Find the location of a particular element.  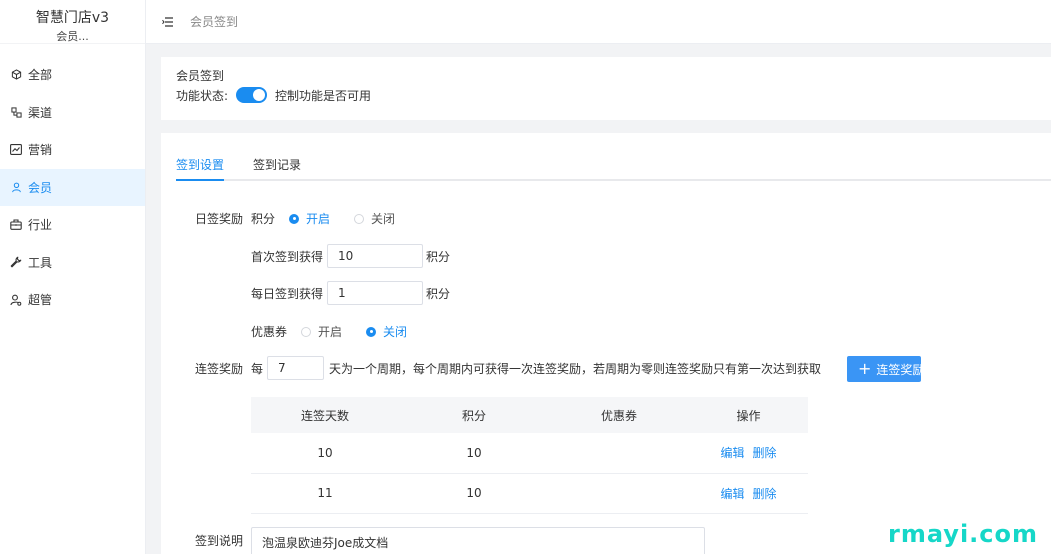

first-checkin-label: 首次签到获得 is located at coordinates (287, 257).